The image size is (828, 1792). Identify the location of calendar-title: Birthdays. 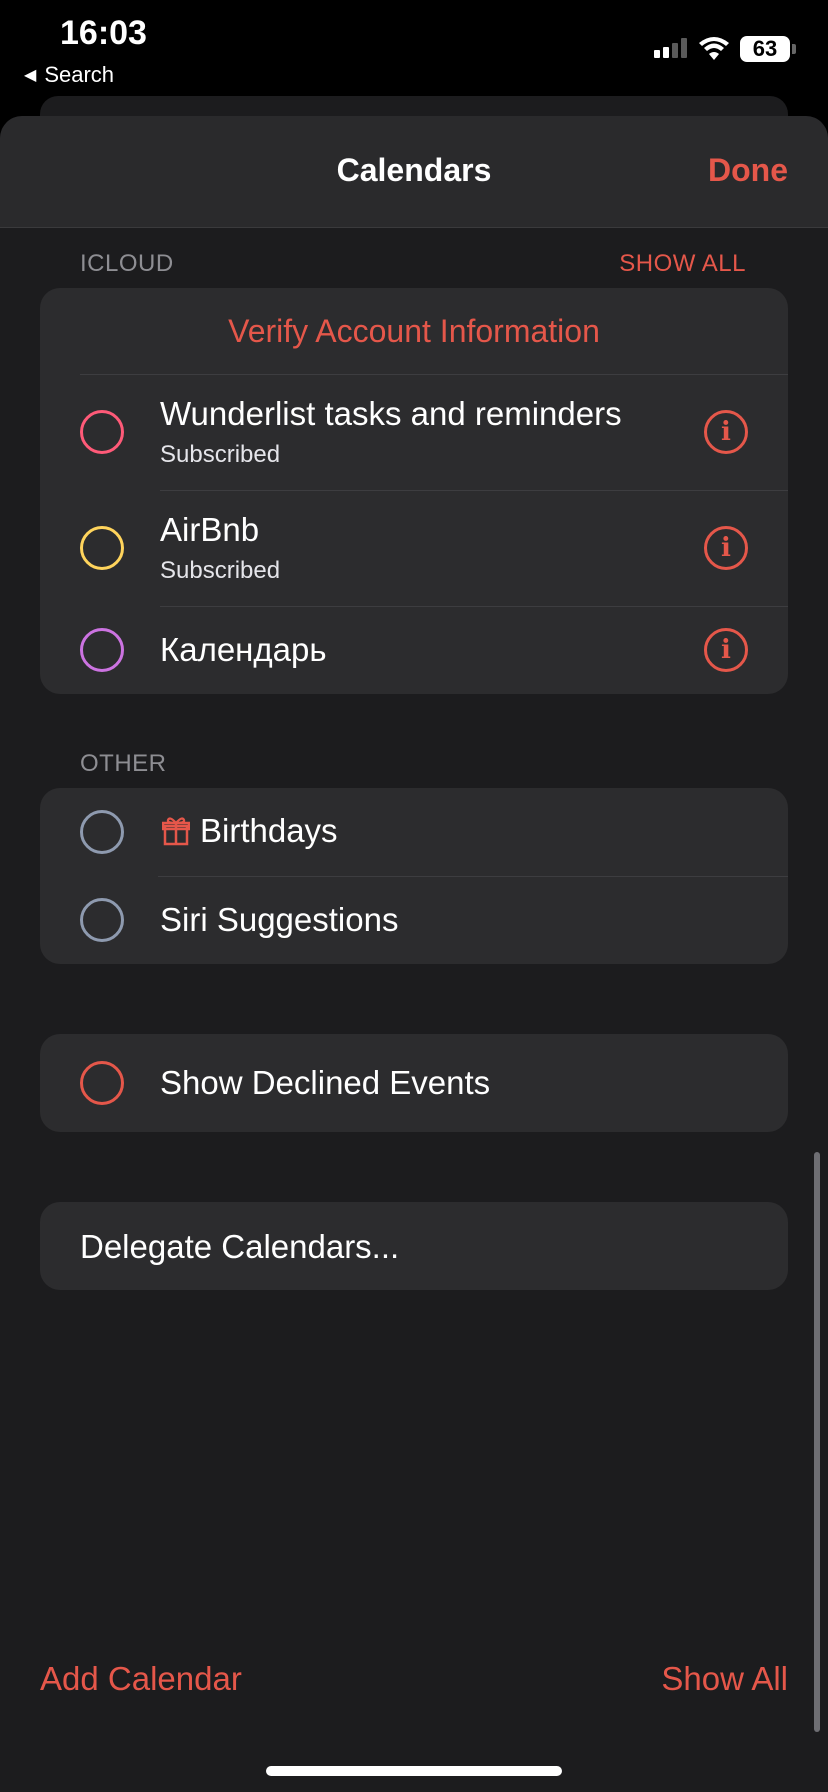
(269, 830).